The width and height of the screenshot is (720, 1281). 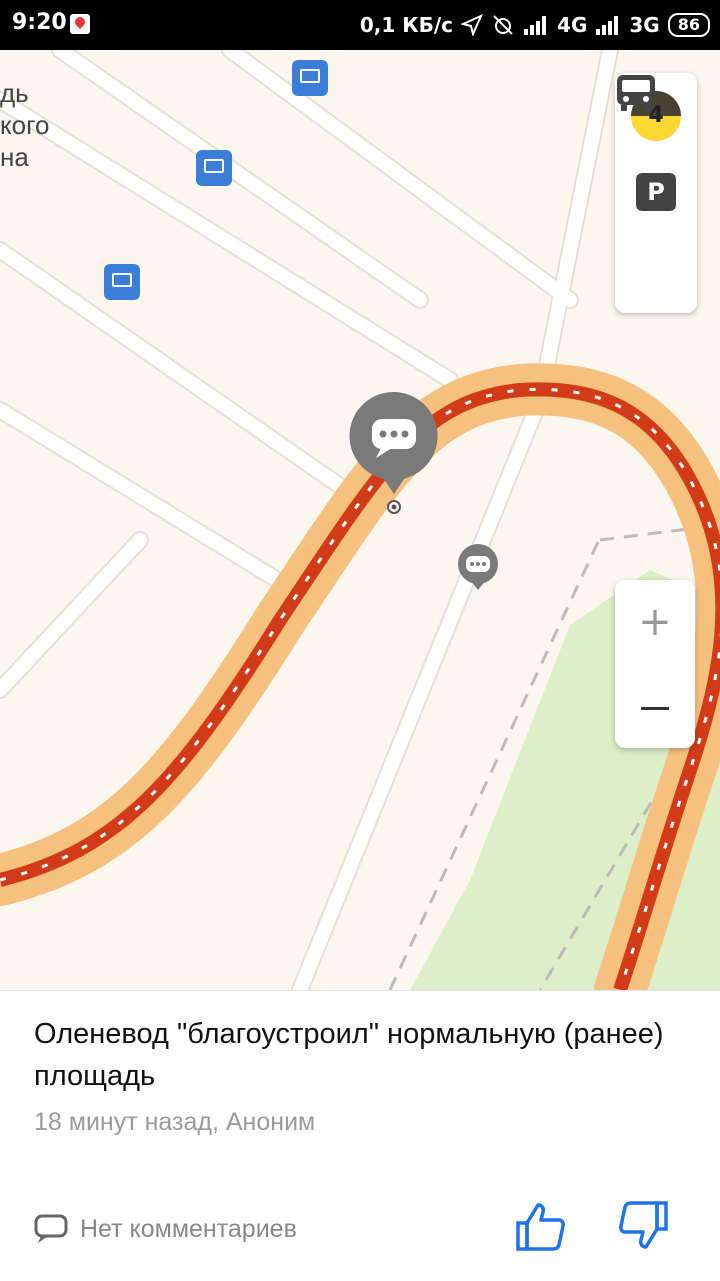 What do you see at coordinates (472, 25) in the screenshot?
I see `location-arrow-icon` at bounding box center [472, 25].